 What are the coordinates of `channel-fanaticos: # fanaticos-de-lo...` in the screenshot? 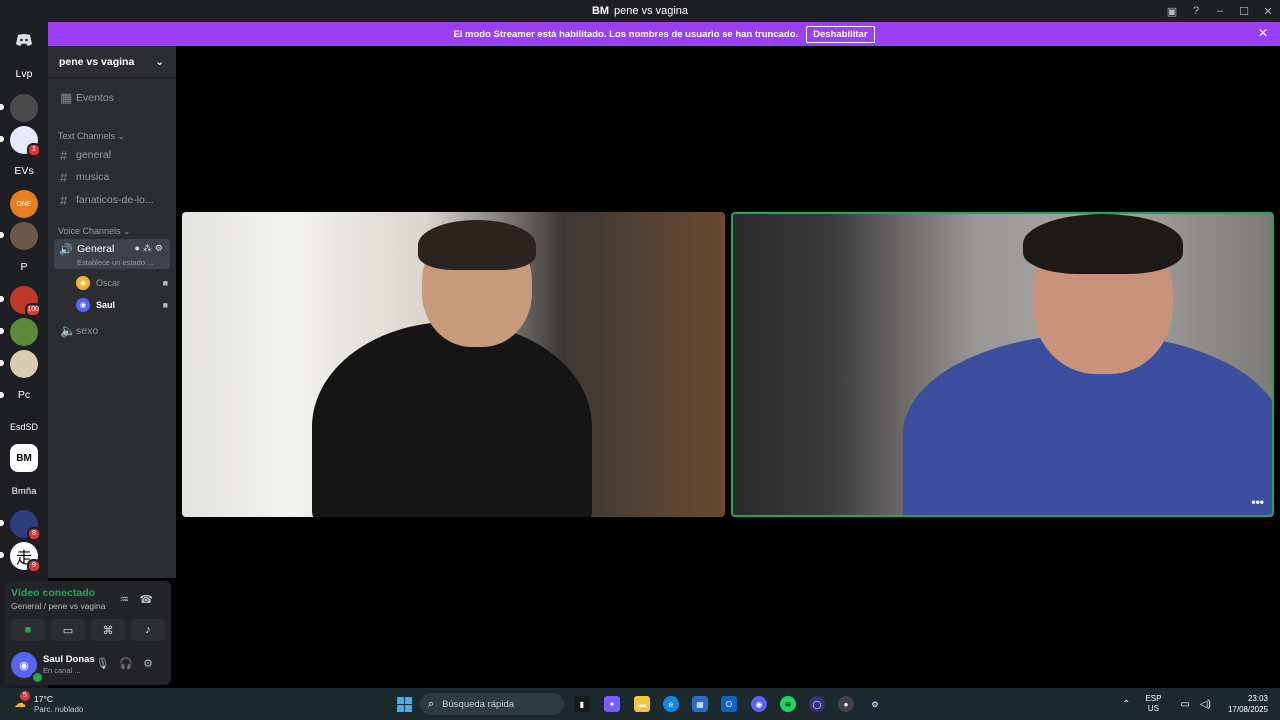 It's located at (112, 200).